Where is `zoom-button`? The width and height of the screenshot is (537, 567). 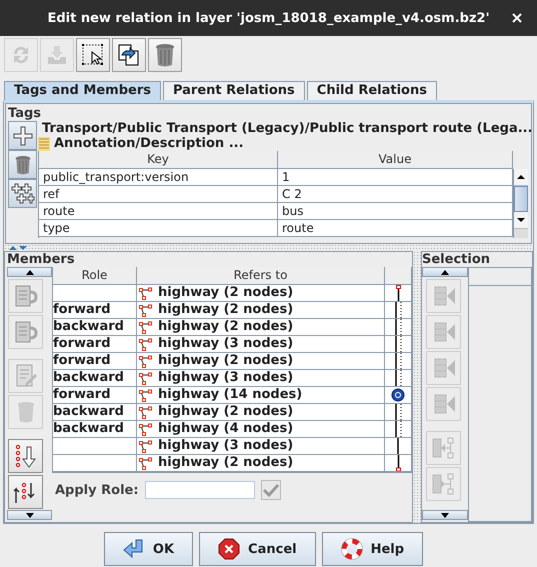 zoom-button is located at coordinates (129, 55).